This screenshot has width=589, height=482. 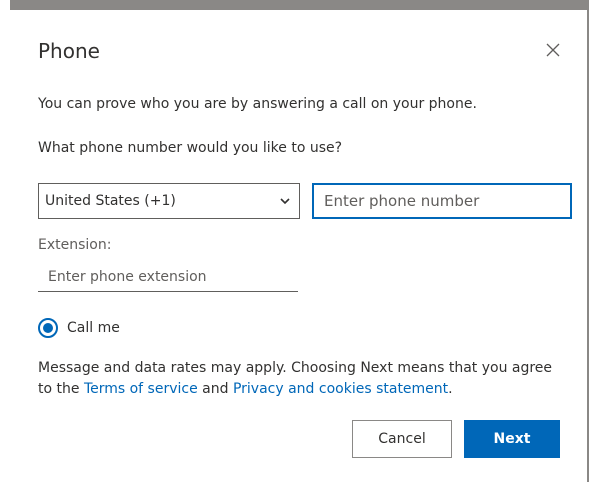 I want to click on close-icon, so click(x=553, y=50).